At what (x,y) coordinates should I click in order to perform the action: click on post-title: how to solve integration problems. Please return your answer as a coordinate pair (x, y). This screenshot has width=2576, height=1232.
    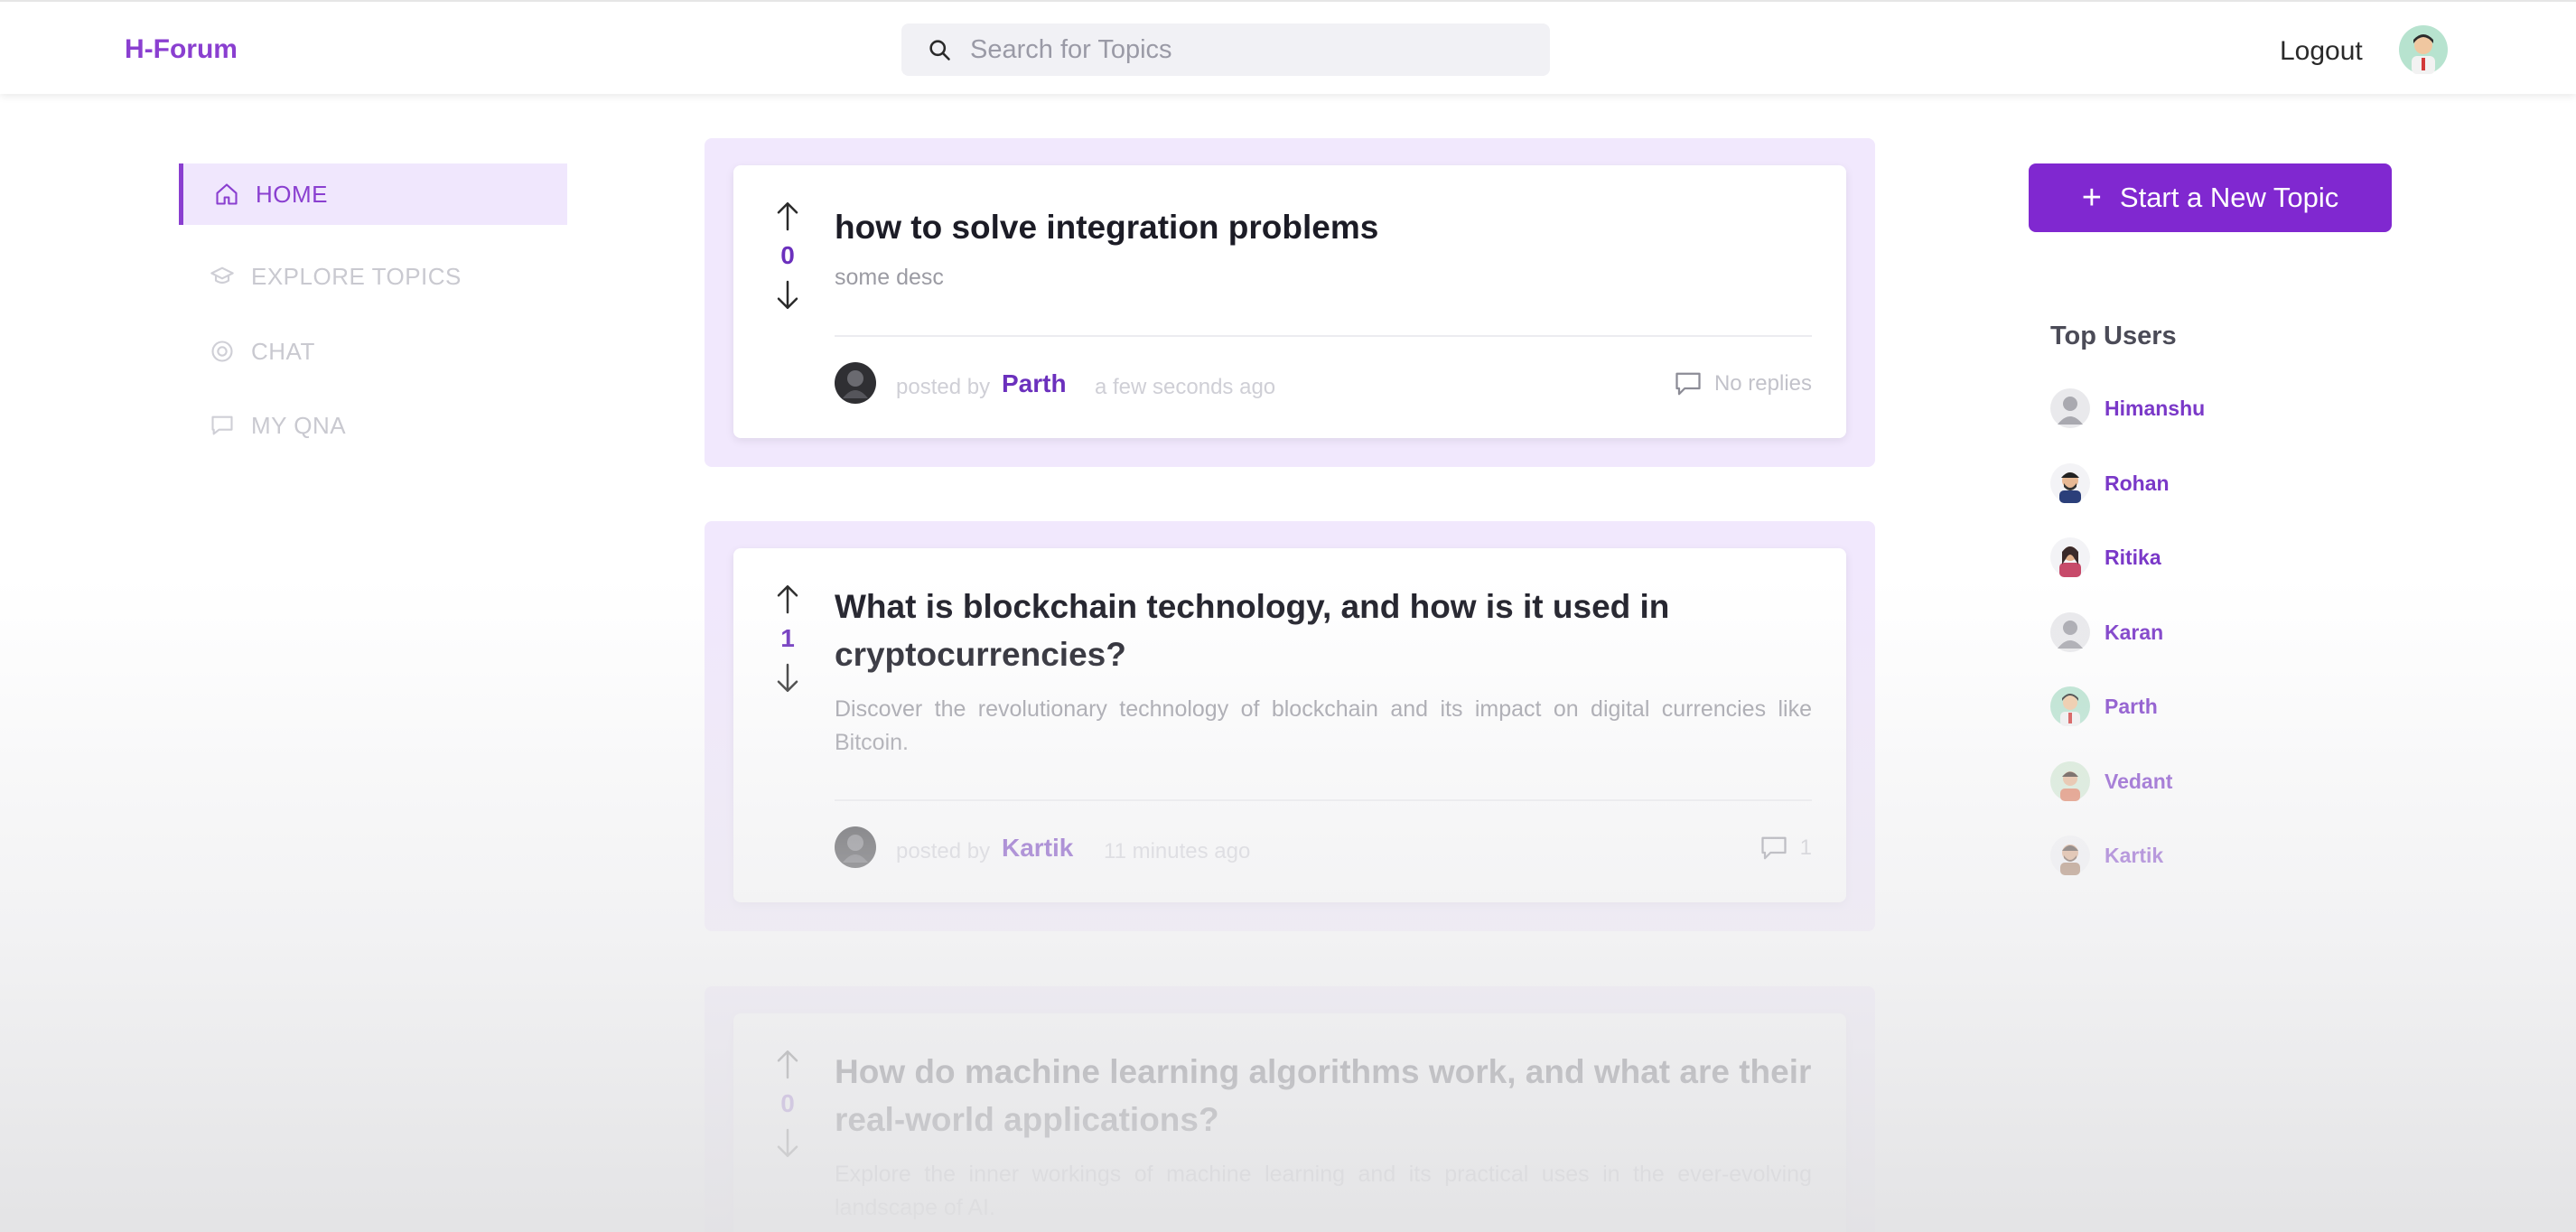
    Looking at the image, I should click on (1327, 227).